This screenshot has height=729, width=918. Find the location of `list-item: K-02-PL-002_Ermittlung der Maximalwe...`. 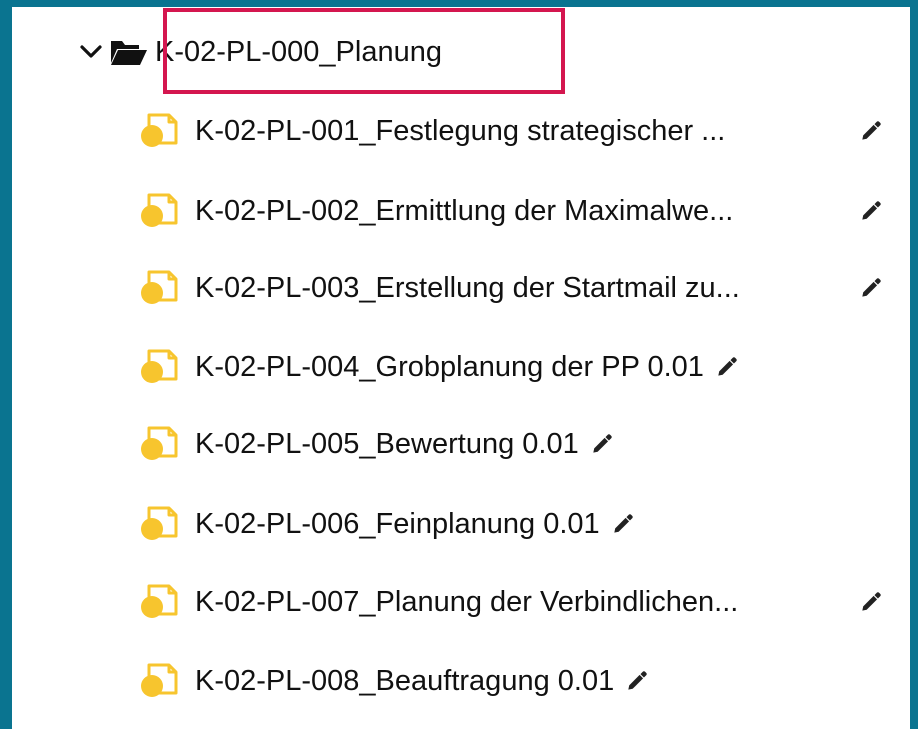

list-item: K-02-PL-002_Ermittlung der Maximalwe... is located at coordinates (508, 211).